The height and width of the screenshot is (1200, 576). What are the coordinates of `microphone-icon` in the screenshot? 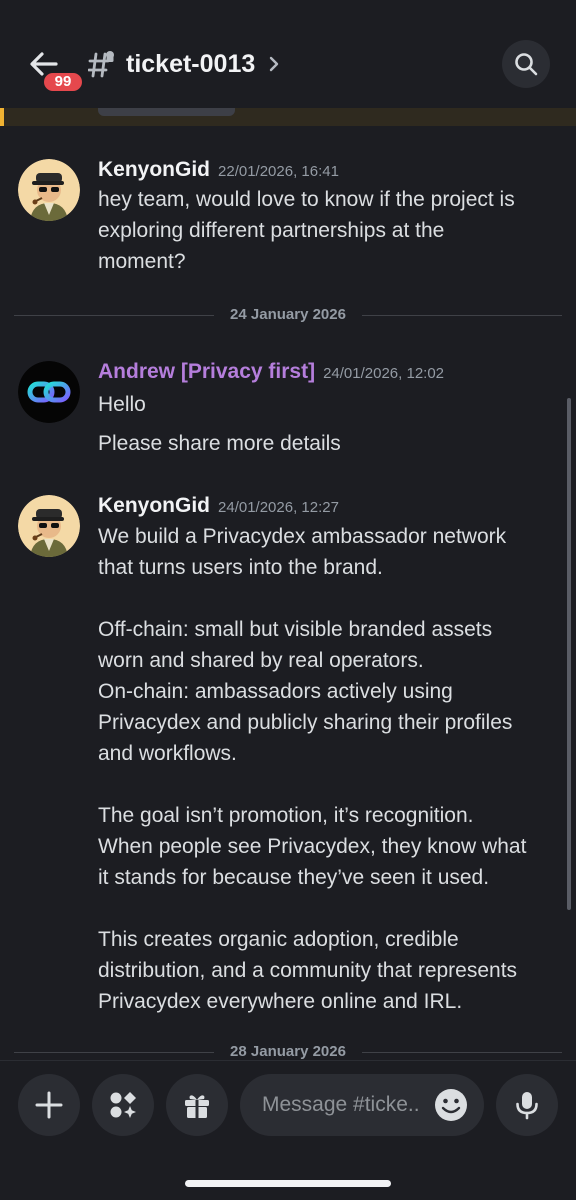 It's located at (527, 1106).